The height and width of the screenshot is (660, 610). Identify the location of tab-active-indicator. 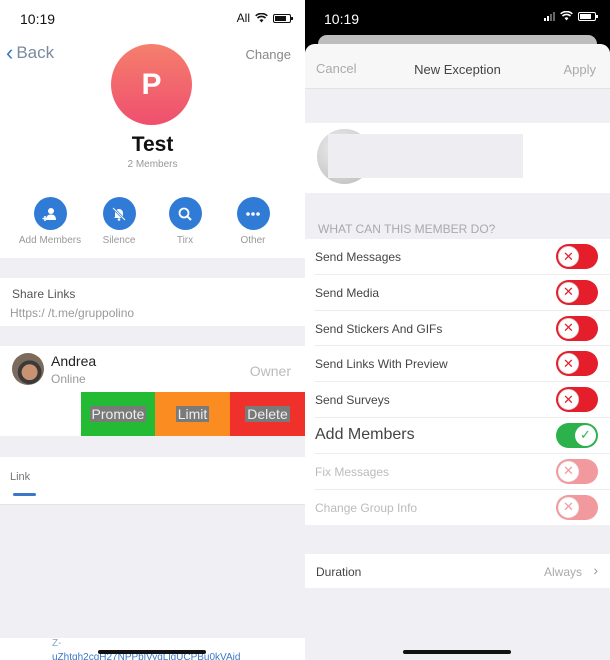
(24, 494).